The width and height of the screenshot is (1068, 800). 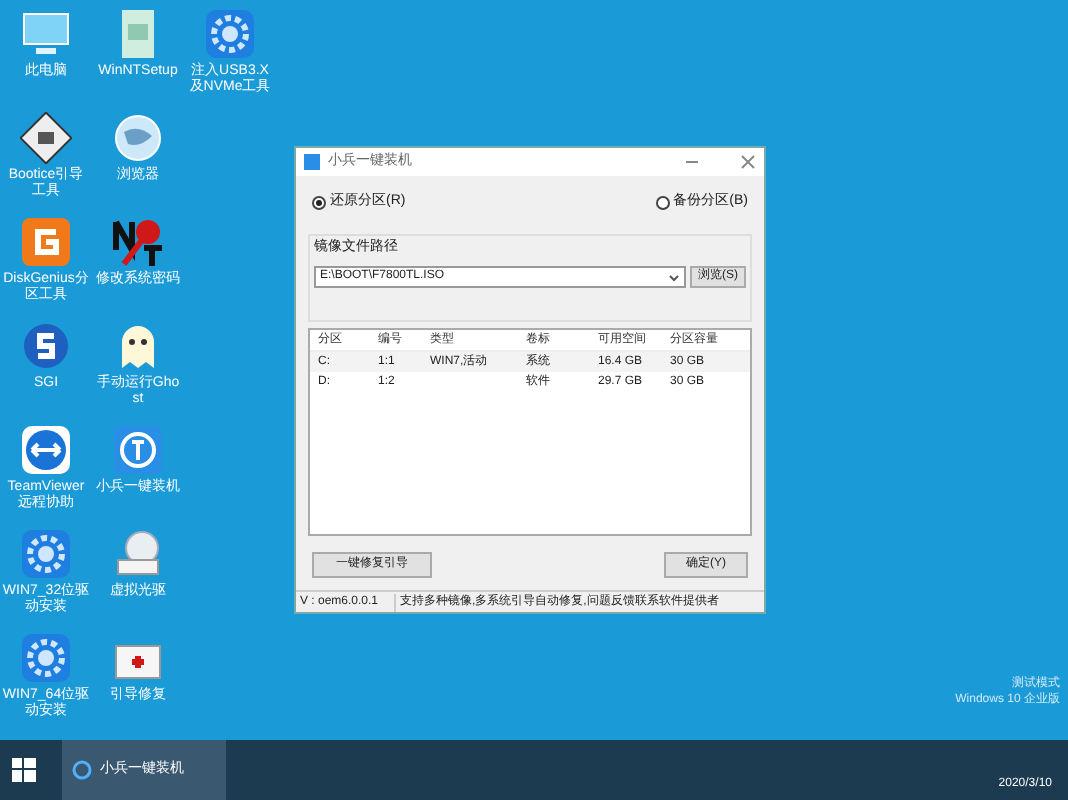 I want to click on letter-g-icon, so click(x=46, y=242).